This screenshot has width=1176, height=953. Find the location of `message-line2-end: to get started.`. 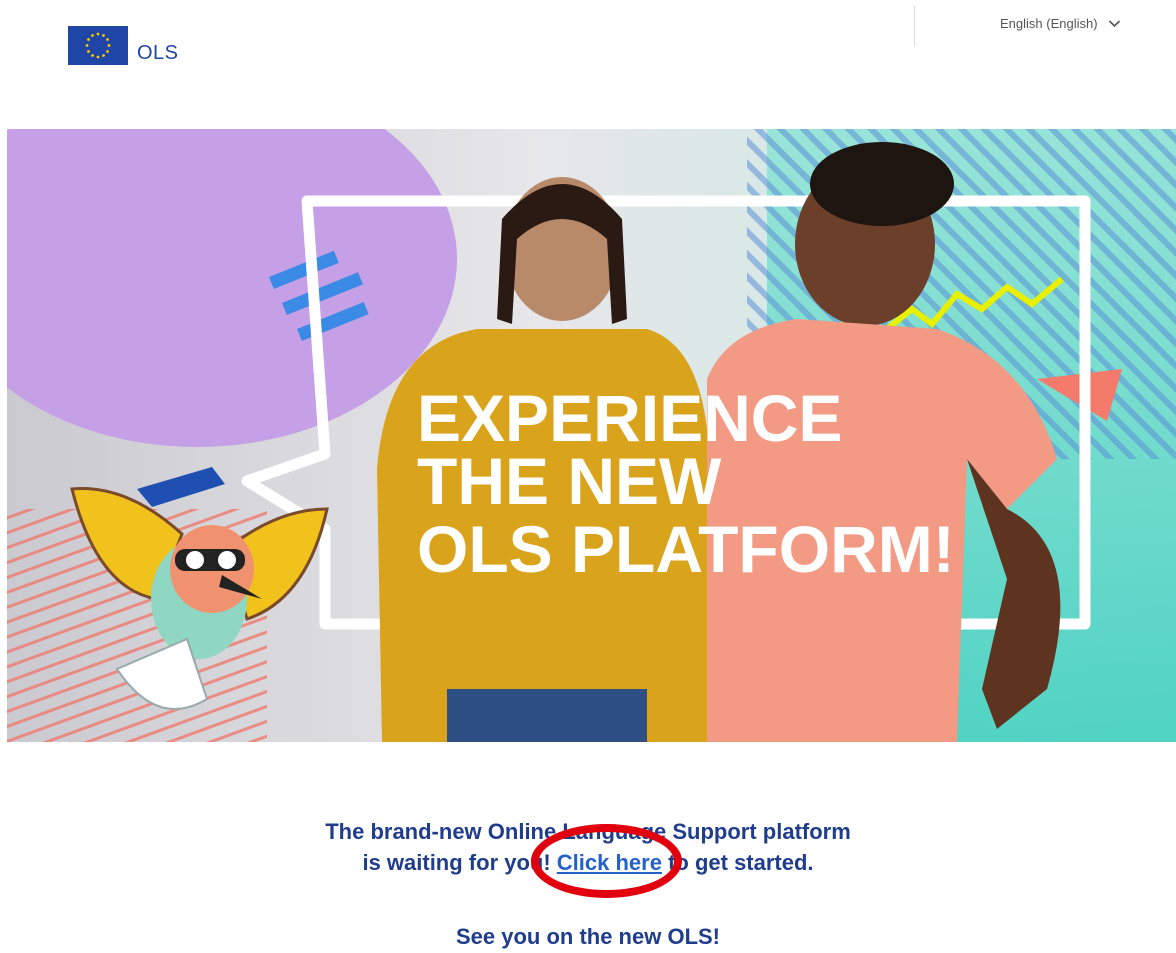

message-line2-end: to get started. is located at coordinates (737, 862).